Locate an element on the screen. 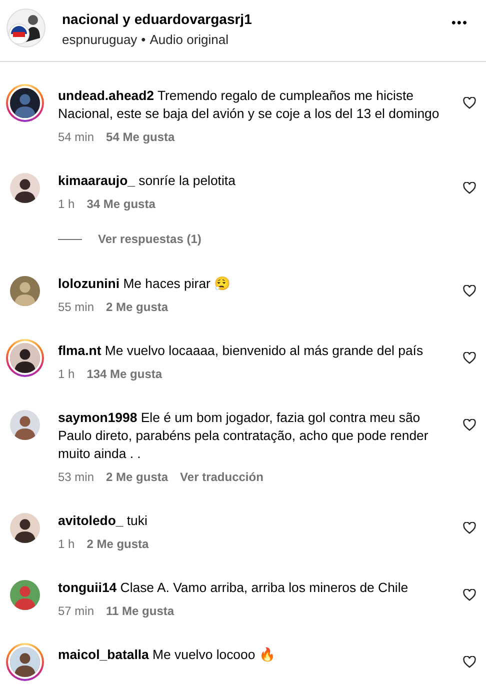  comment-text: flma.nt Me vuelvo locaaaa, bienvenido al más grande del país is located at coordinates (241, 351).